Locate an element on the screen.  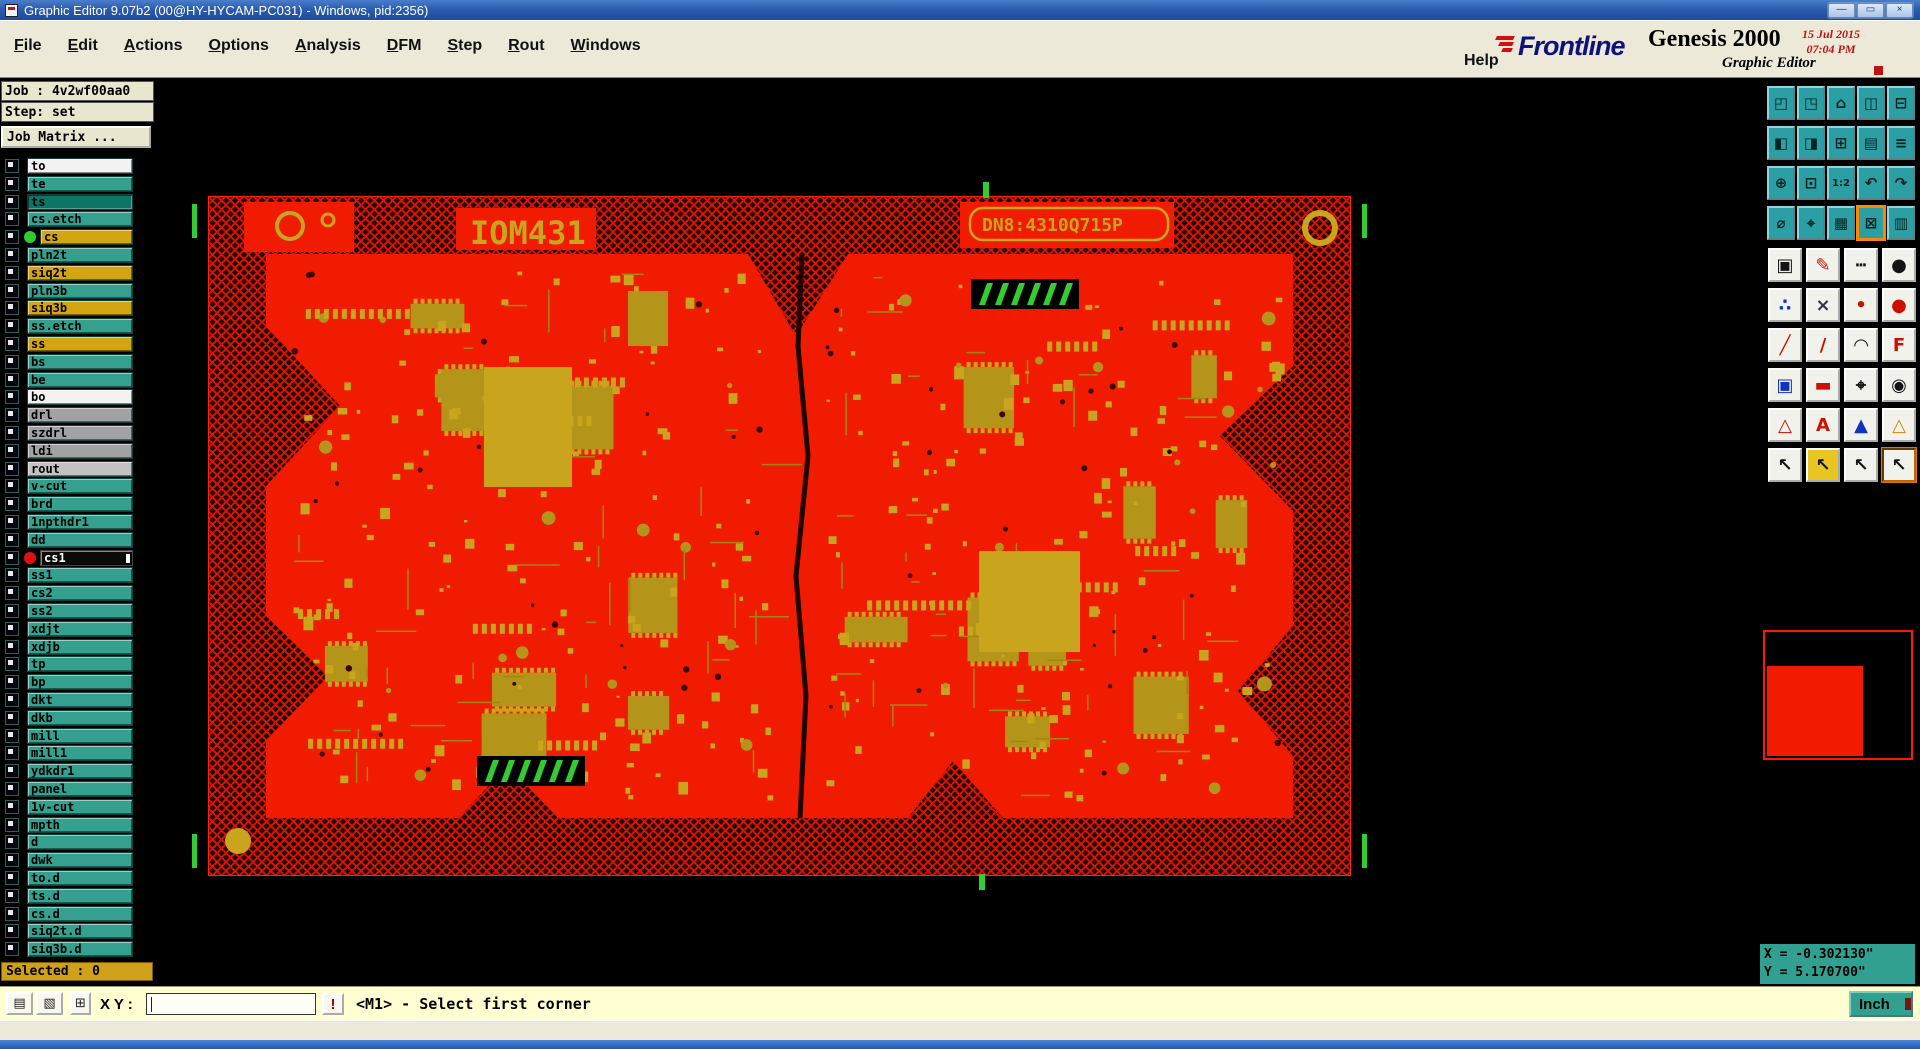
layer-name-ydkdr1: ydkdr1 is located at coordinates (80, 771).